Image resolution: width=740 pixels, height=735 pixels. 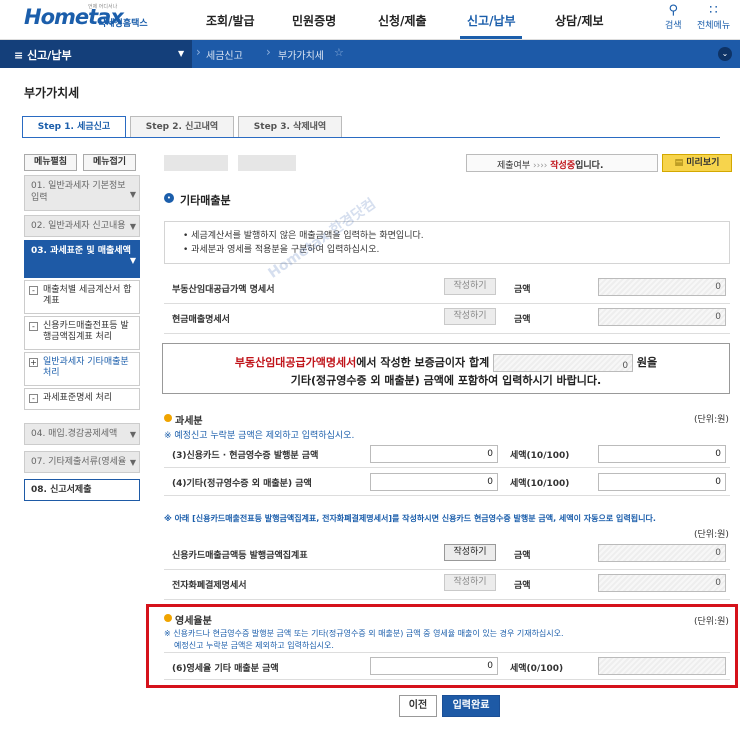 I want to click on search-icon: ⚲, so click(x=673, y=10).